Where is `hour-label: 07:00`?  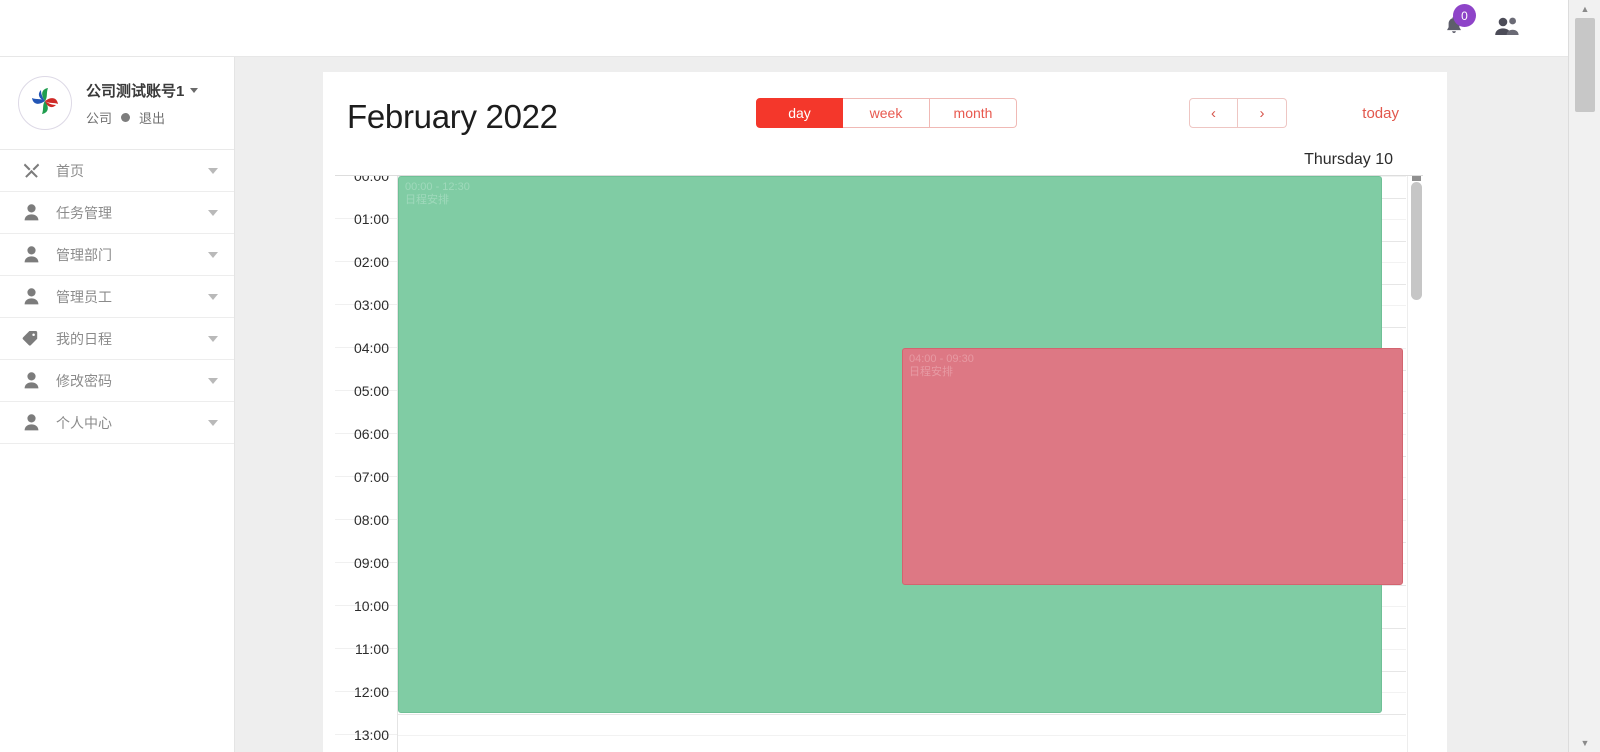
hour-label: 07:00 is located at coordinates (371, 477).